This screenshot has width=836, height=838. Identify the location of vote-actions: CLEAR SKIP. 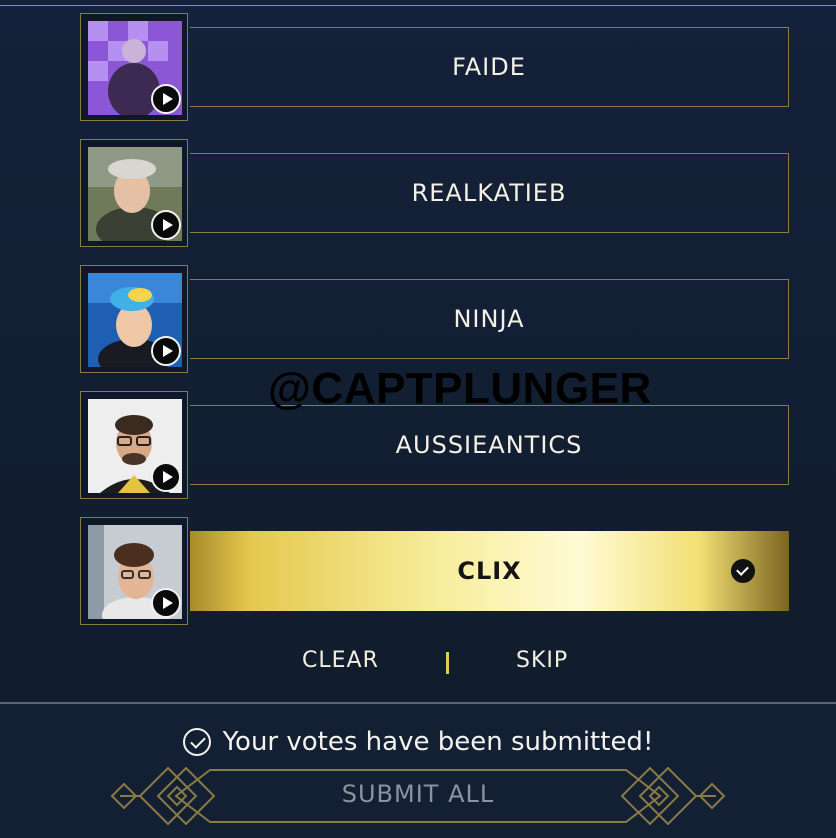
(418, 662).